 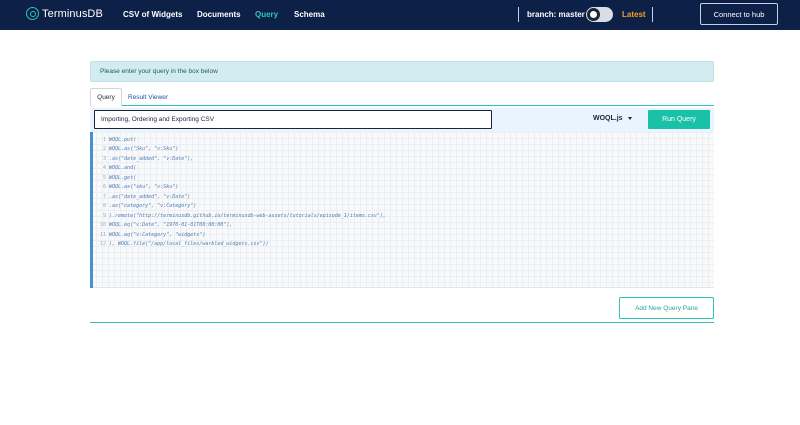 I want to click on nav-item-schema: Schema, so click(x=309, y=14).